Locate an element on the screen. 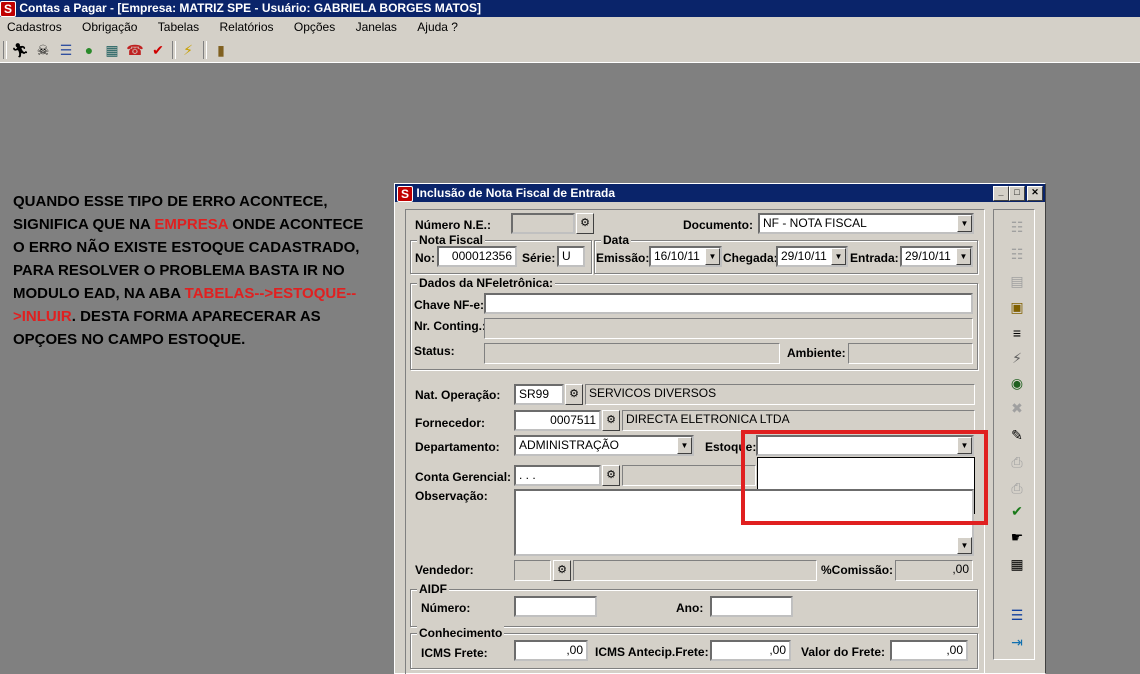 Image resolution: width=1140 pixels, height=674 pixels. check-icon: ✔ is located at coordinates (158, 50).